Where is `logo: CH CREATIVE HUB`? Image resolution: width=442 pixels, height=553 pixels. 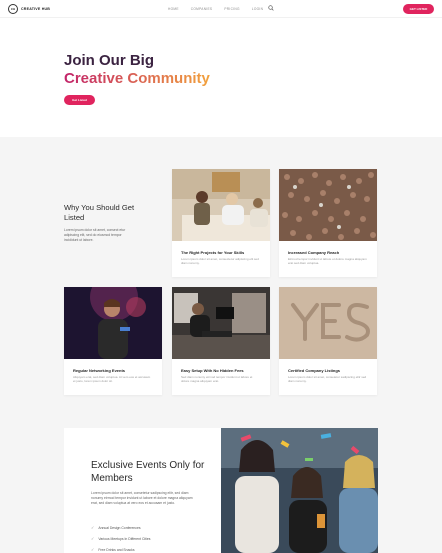
logo: CH CREATIVE HUB is located at coordinates (29, 9).